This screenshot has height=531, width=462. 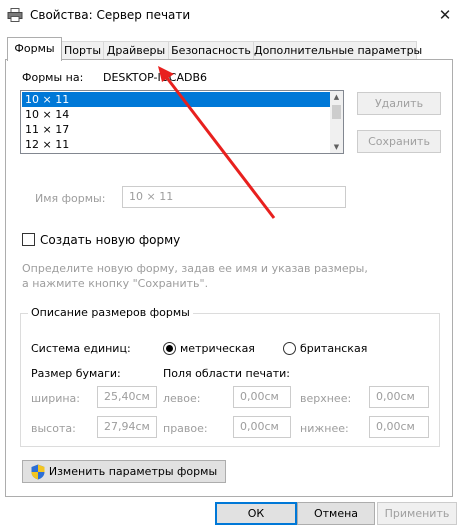 I want to click on left-margin-field: 0,00см, so click(x=262, y=397).